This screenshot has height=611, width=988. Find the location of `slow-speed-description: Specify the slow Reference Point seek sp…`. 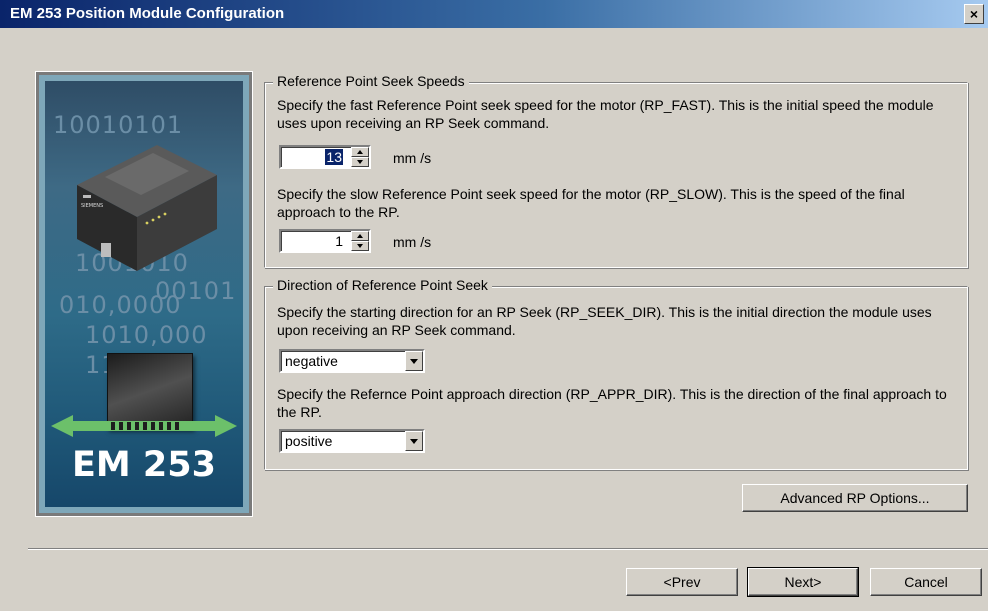

slow-speed-description: Specify the slow Reference Point seek sp… is located at coordinates (591, 203).